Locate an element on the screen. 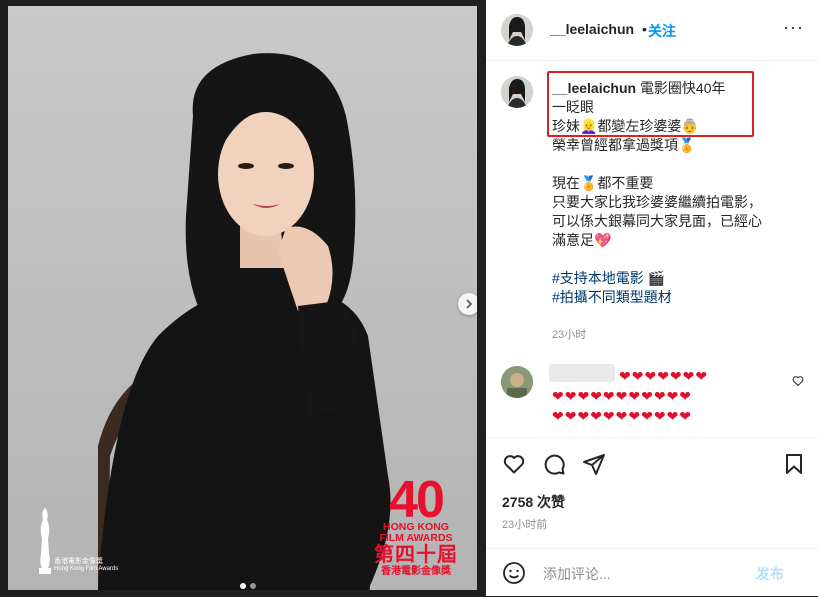  comment-composer: 发布 is located at coordinates (652, 572).